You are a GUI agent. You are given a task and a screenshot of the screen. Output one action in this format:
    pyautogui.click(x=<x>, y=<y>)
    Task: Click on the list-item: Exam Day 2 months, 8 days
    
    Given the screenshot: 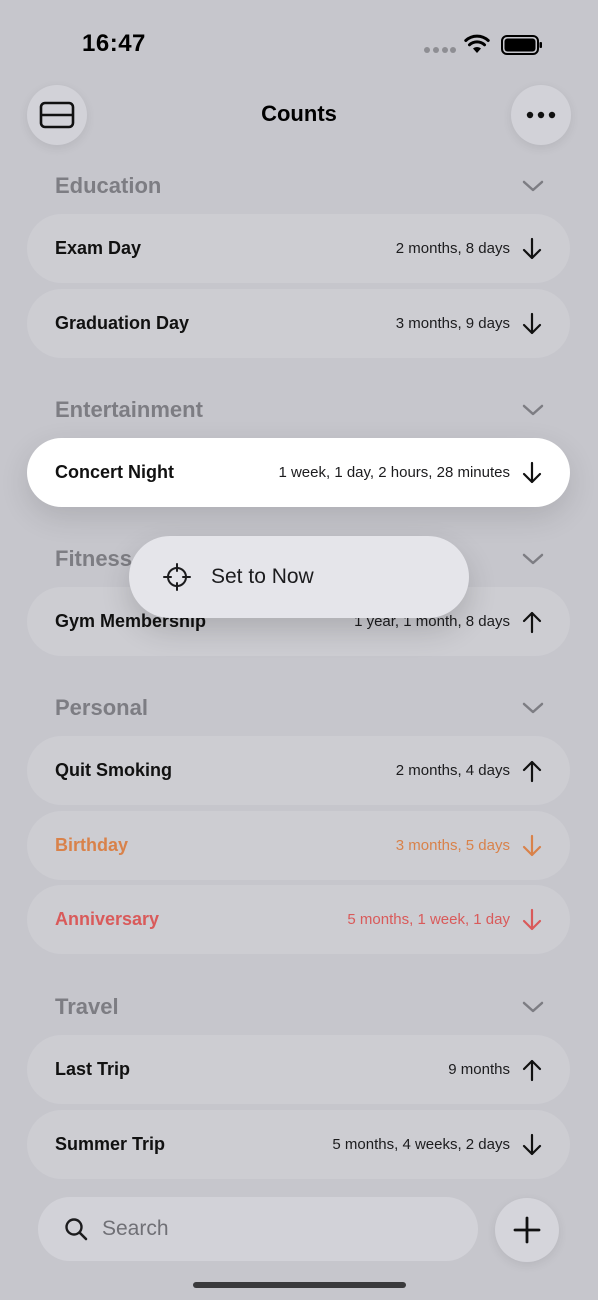 What is the action you would take?
    pyautogui.click(x=298, y=248)
    